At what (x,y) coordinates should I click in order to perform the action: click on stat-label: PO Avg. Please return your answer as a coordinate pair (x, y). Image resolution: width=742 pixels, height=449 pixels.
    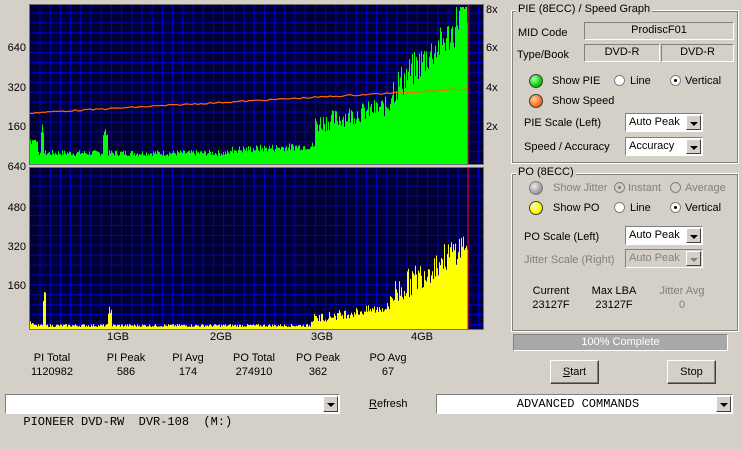
    Looking at the image, I should click on (388, 358).